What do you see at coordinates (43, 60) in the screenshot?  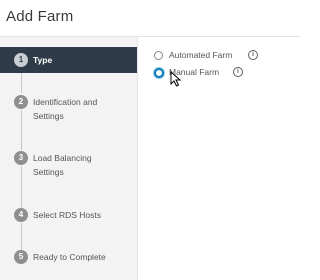 I see `step-label: Type` at bounding box center [43, 60].